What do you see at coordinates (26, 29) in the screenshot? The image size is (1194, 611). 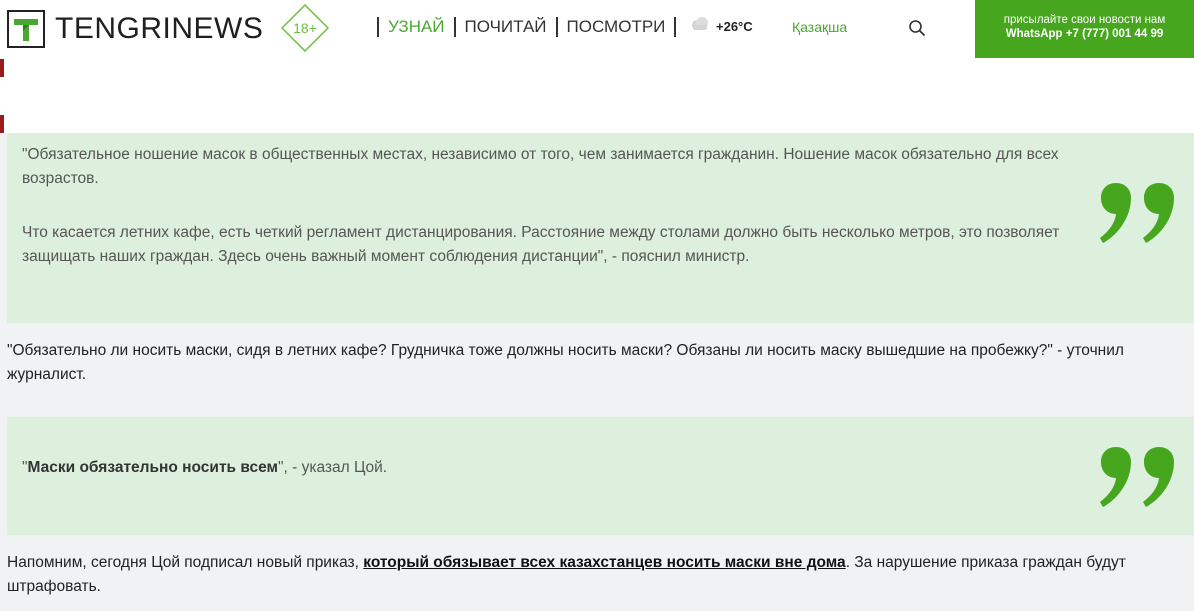 I see `logo-icon` at bounding box center [26, 29].